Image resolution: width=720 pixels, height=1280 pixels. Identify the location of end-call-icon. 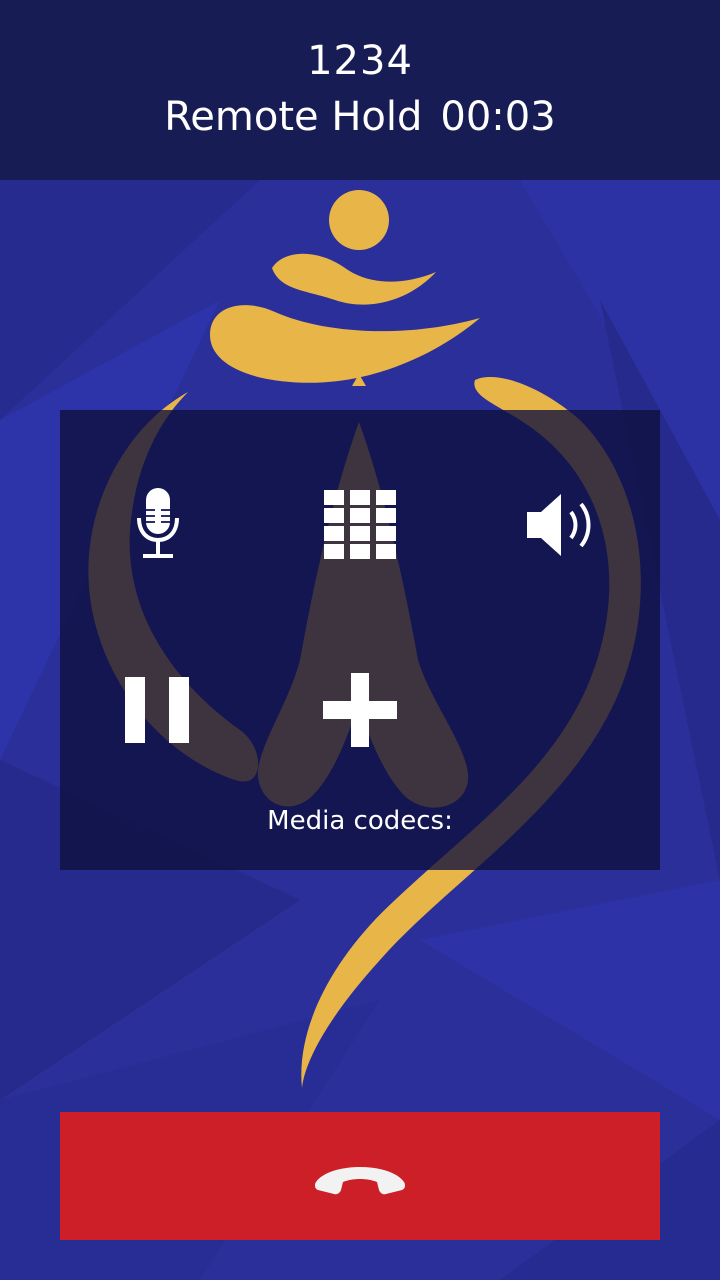
(360, 1181).